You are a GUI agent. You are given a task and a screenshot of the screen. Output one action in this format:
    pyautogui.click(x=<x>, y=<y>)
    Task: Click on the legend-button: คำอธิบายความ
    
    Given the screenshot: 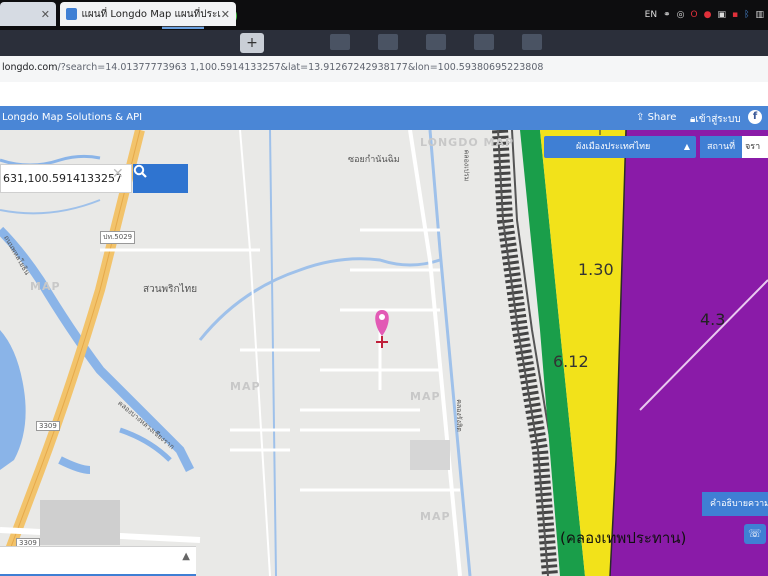 What is the action you would take?
    pyautogui.click(x=735, y=504)
    